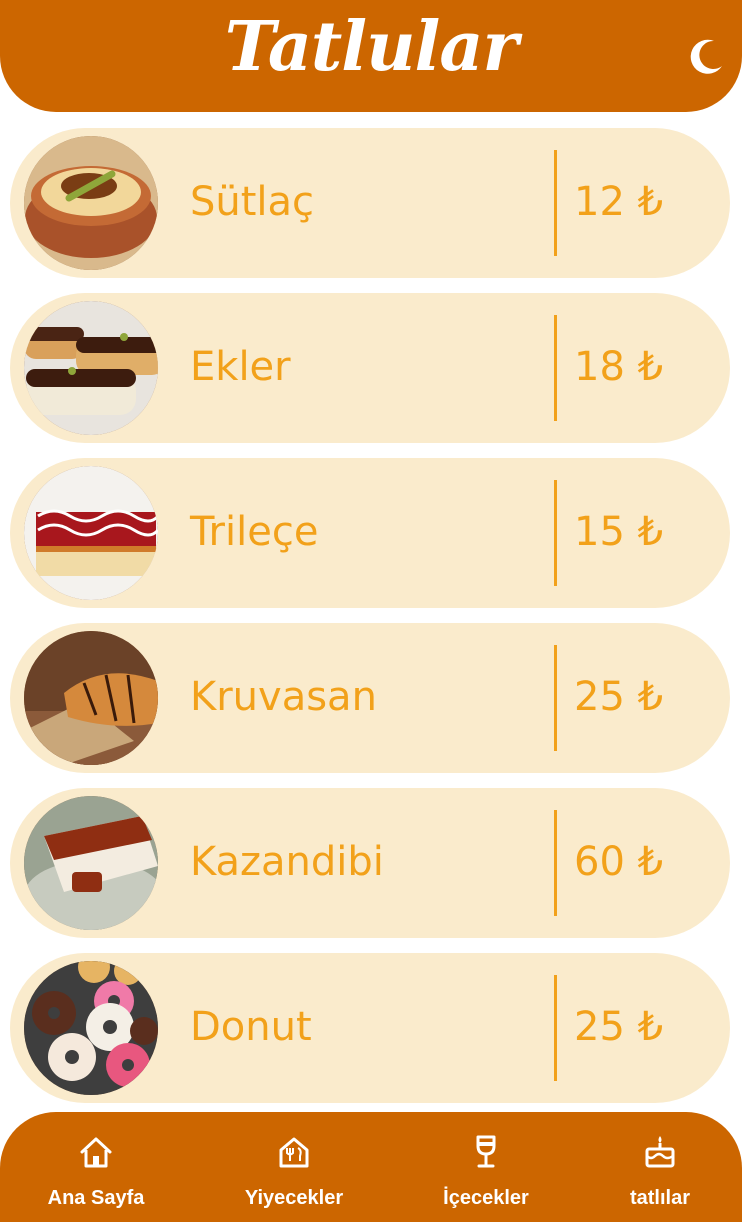 The width and height of the screenshot is (742, 1222). I want to click on moon-icon, so click(706, 56).